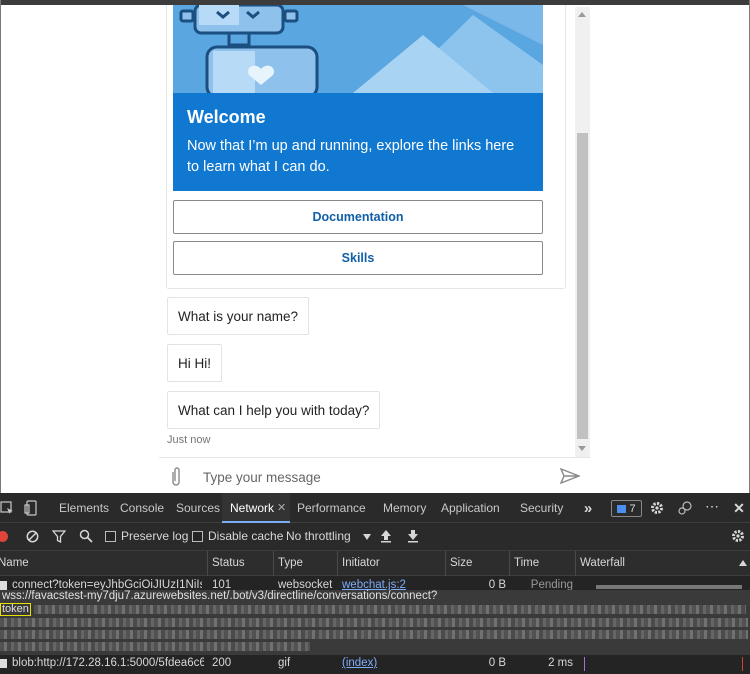  What do you see at coordinates (685, 508) in the screenshot?
I see `remote-devices-icon` at bounding box center [685, 508].